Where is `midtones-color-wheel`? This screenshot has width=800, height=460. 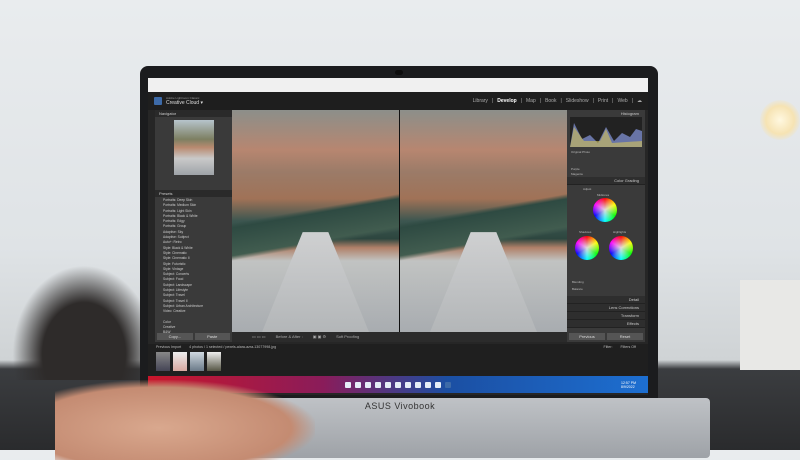
midtones-color-wheel is located at coordinates (605, 210).